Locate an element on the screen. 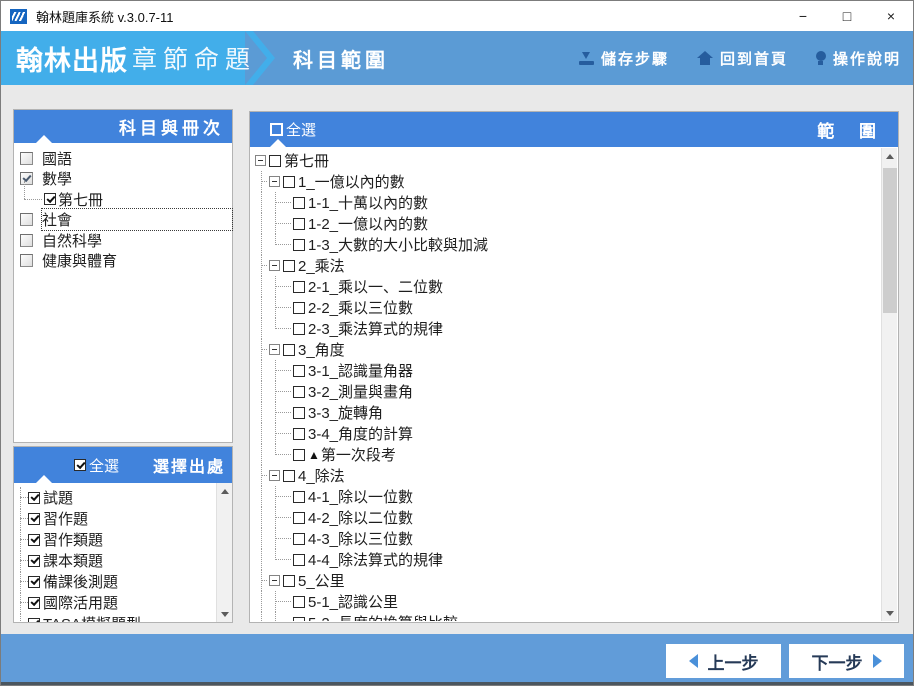 The image size is (914, 686). sources-select-all-checkbox is located at coordinates (80, 465).